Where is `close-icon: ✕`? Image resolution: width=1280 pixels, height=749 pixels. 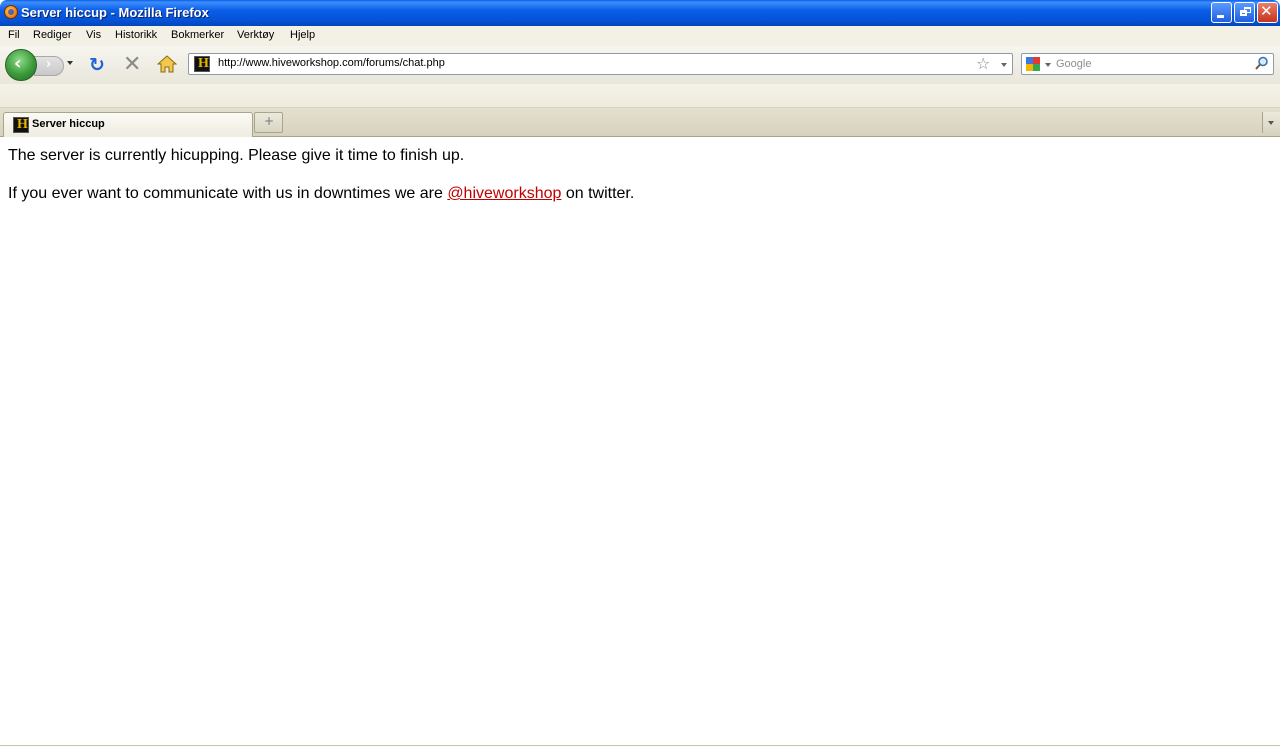 close-icon: ✕ is located at coordinates (1266, 11).